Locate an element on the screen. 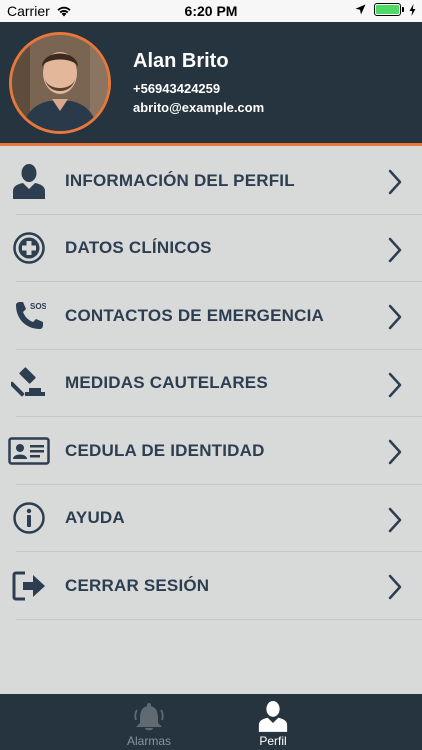 Image resolution: width=422 pixels, height=750 pixels. menu-item-emergency-contacts: SOS CONTACTOS DE EMERGENCIA is located at coordinates (211, 316).